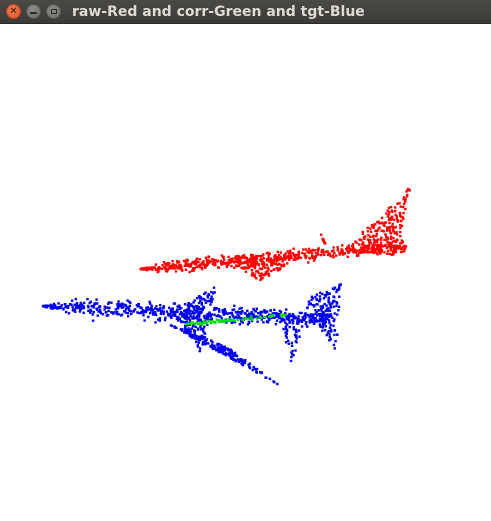 Image resolution: width=491 pixels, height=521 pixels. I want to click on close-button: ✕, so click(13, 11).